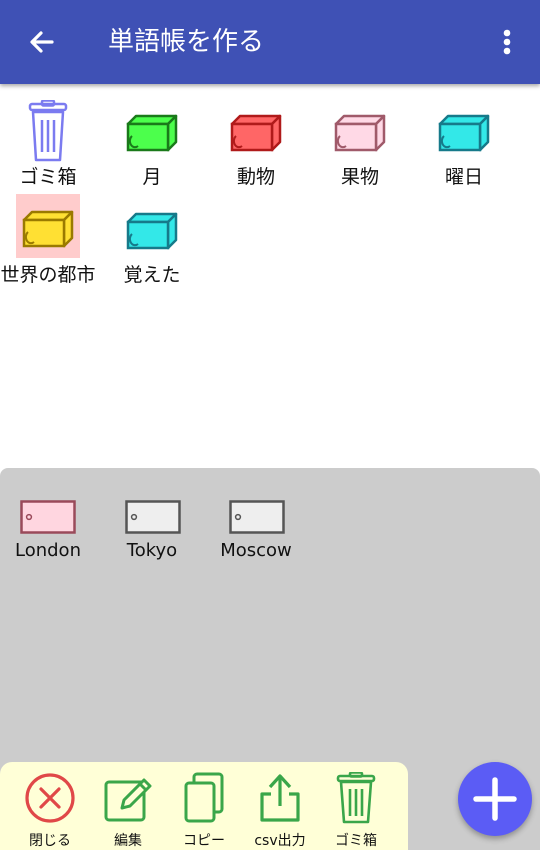 This screenshot has width=540, height=850. I want to click on trash-button: ゴミ箱, so click(356, 810).